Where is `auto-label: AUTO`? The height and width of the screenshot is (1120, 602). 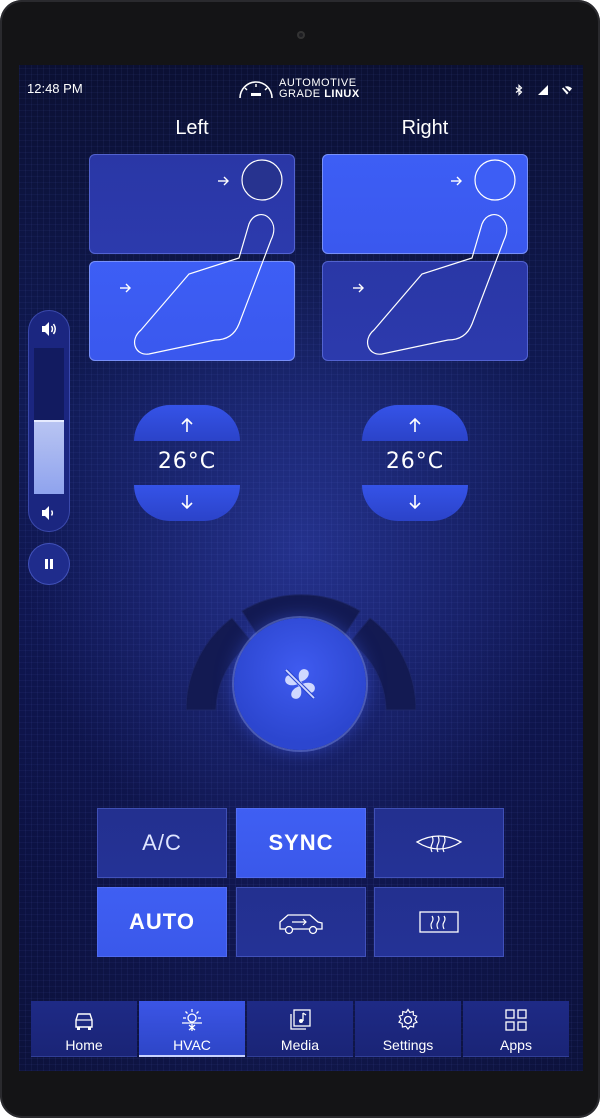 auto-label: AUTO is located at coordinates (162, 921).